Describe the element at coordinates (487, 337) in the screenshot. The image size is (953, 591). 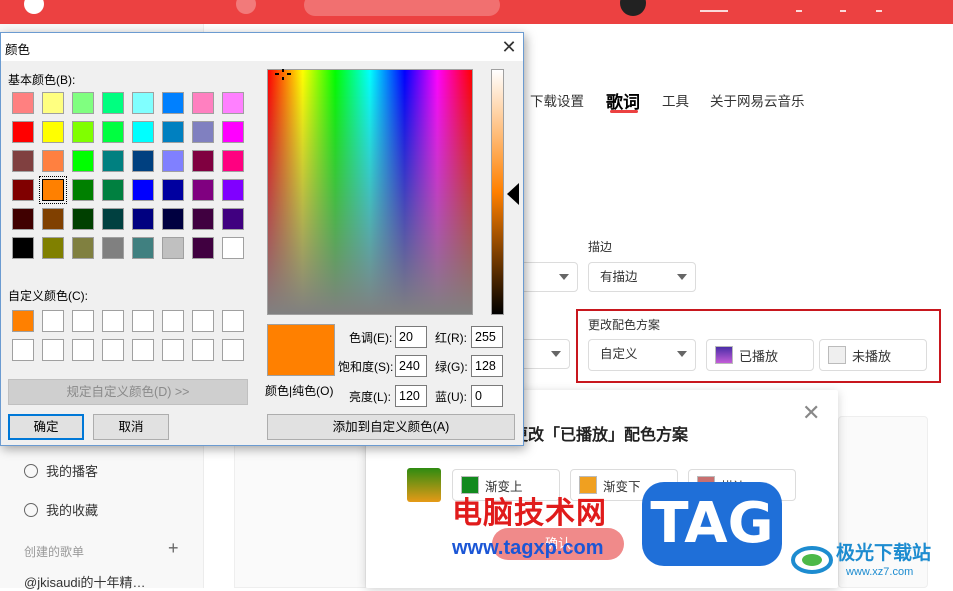
I see `red-input: 255` at that location.